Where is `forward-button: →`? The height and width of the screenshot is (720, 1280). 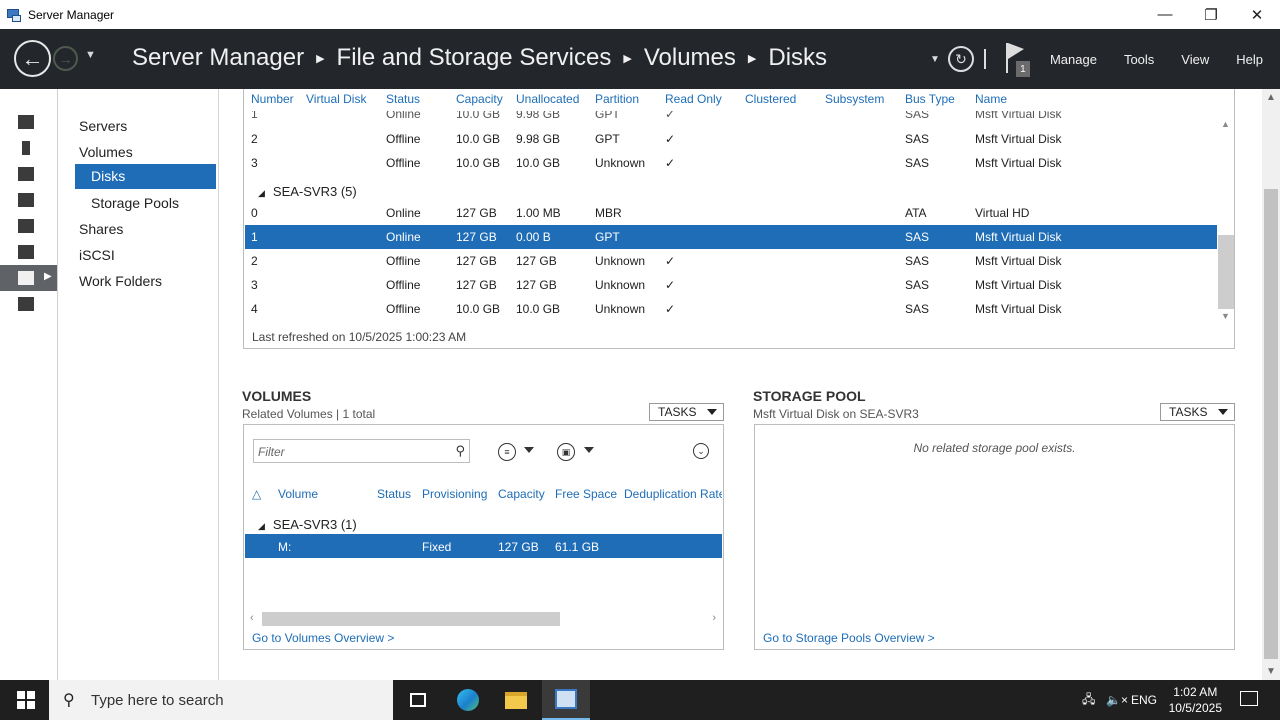 forward-button: → is located at coordinates (65, 58).